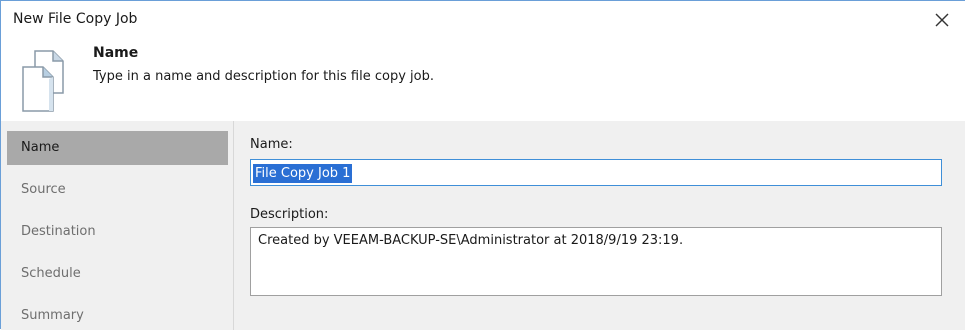  I want to click on close-button, so click(942, 20).